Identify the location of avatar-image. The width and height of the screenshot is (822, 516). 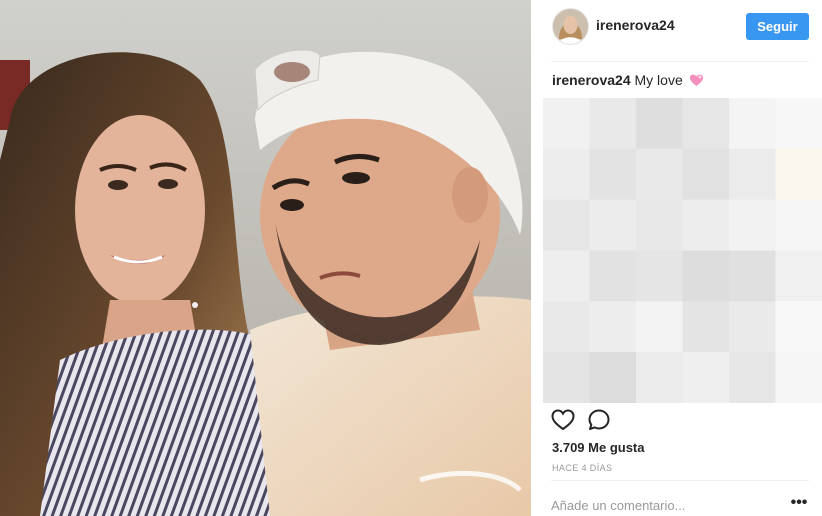
(570, 26).